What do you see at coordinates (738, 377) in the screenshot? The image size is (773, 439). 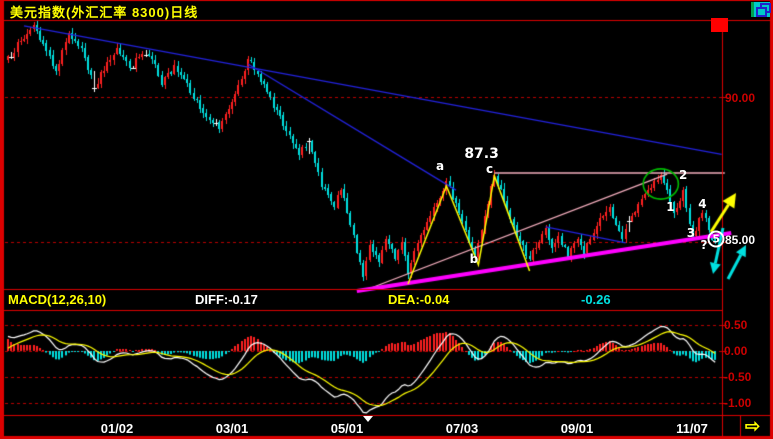 I see `macd-axis-label-2: -0.50` at bounding box center [738, 377].